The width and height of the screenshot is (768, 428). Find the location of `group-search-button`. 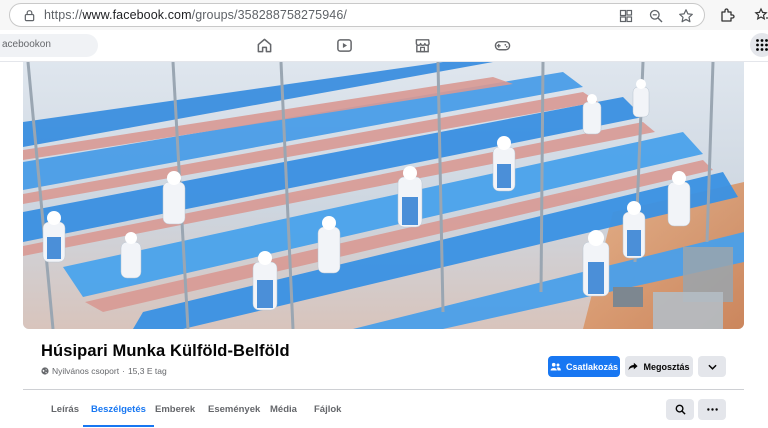

group-search-button is located at coordinates (680, 409).